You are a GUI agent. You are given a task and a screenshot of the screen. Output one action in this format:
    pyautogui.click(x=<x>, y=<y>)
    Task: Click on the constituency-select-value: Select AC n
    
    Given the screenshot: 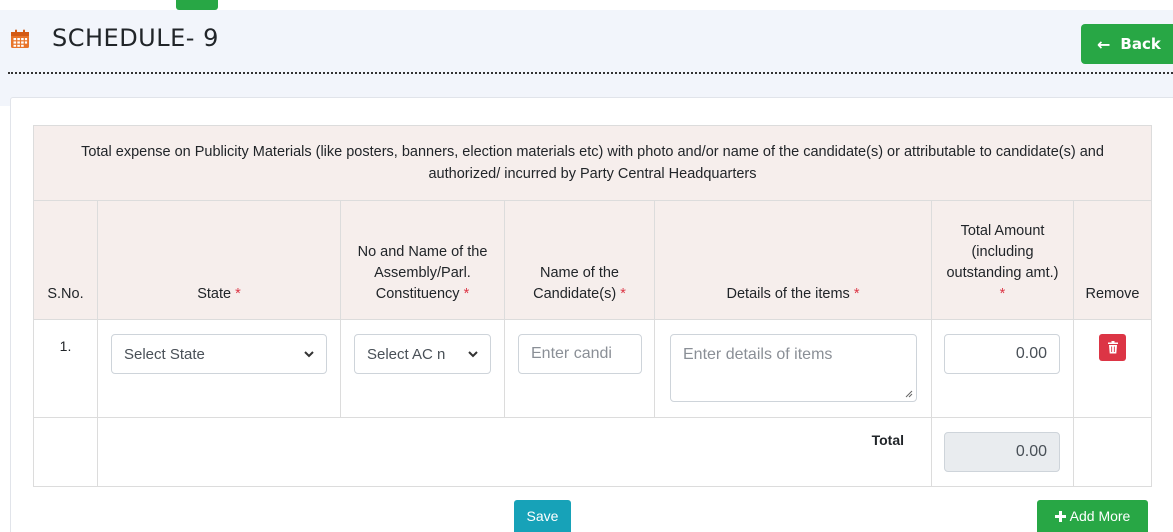 What is the action you would take?
    pyautogui.click(x=406, y=354)
    